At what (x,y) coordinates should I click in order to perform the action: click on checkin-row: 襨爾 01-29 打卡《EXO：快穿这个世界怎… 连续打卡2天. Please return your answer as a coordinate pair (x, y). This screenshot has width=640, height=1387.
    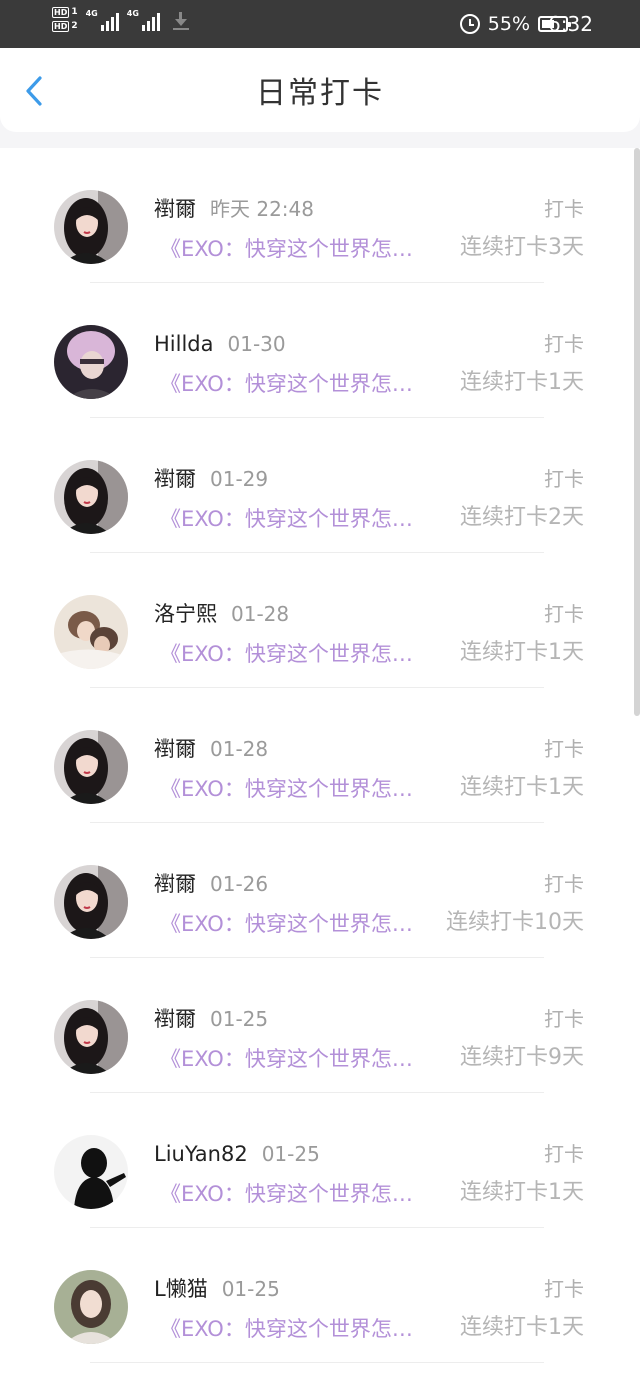
    Looking at the image, I should click on (317, 485).